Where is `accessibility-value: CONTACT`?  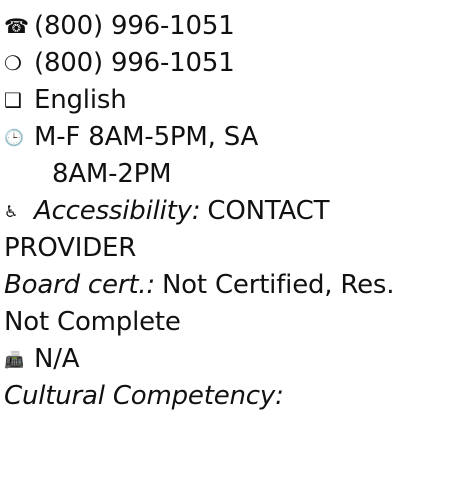
accessibility-value: CONTACT is located at coordinates (268, 211).